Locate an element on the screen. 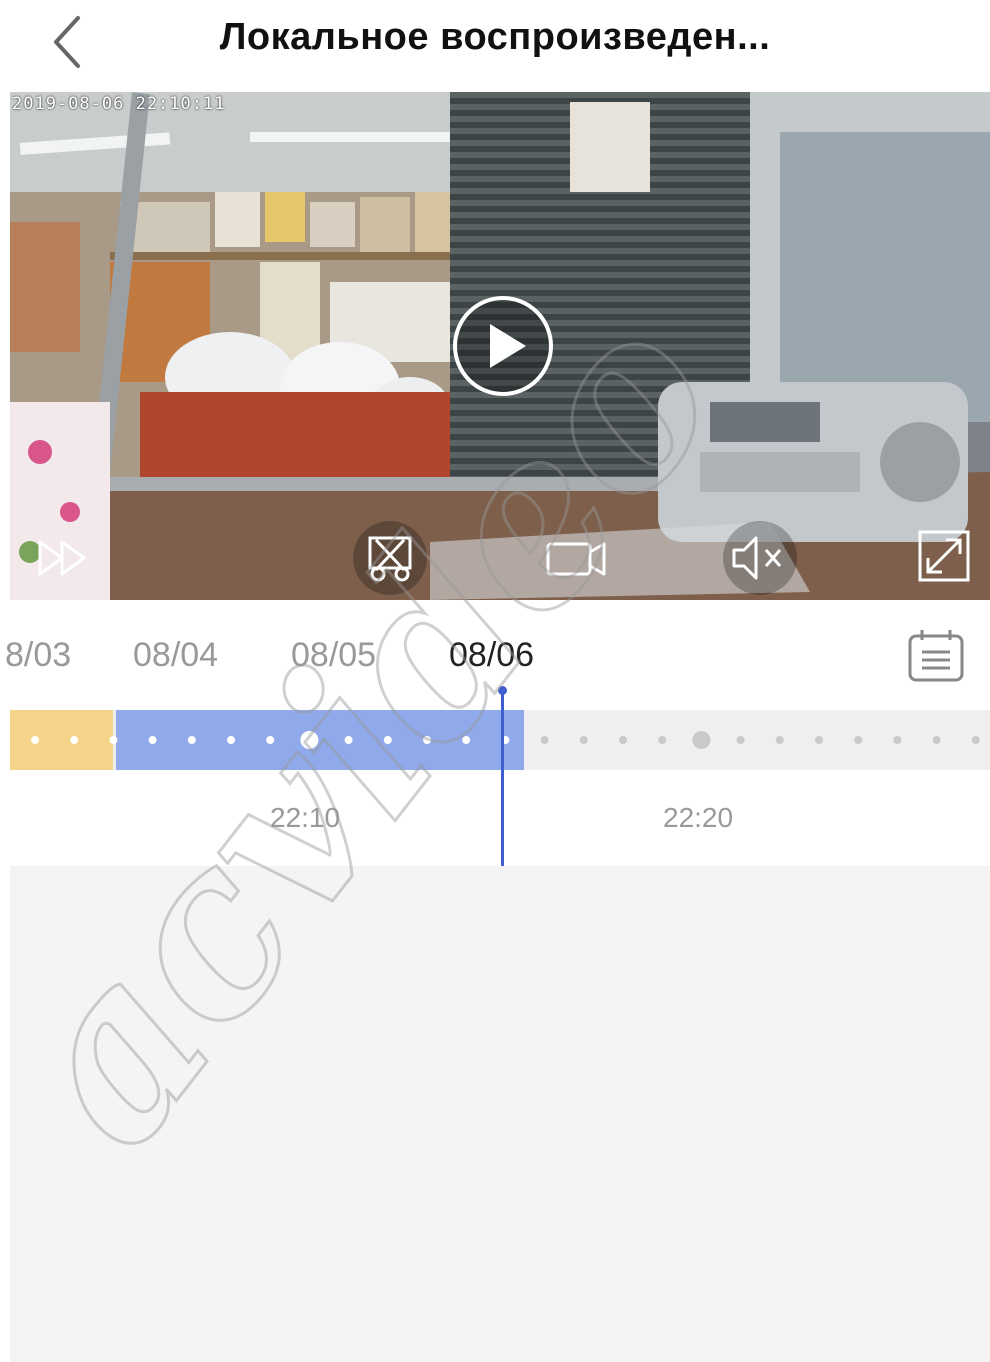 The height and width of the screenshot is (1362, 990). back-icon is located at coordinates (67, 42).